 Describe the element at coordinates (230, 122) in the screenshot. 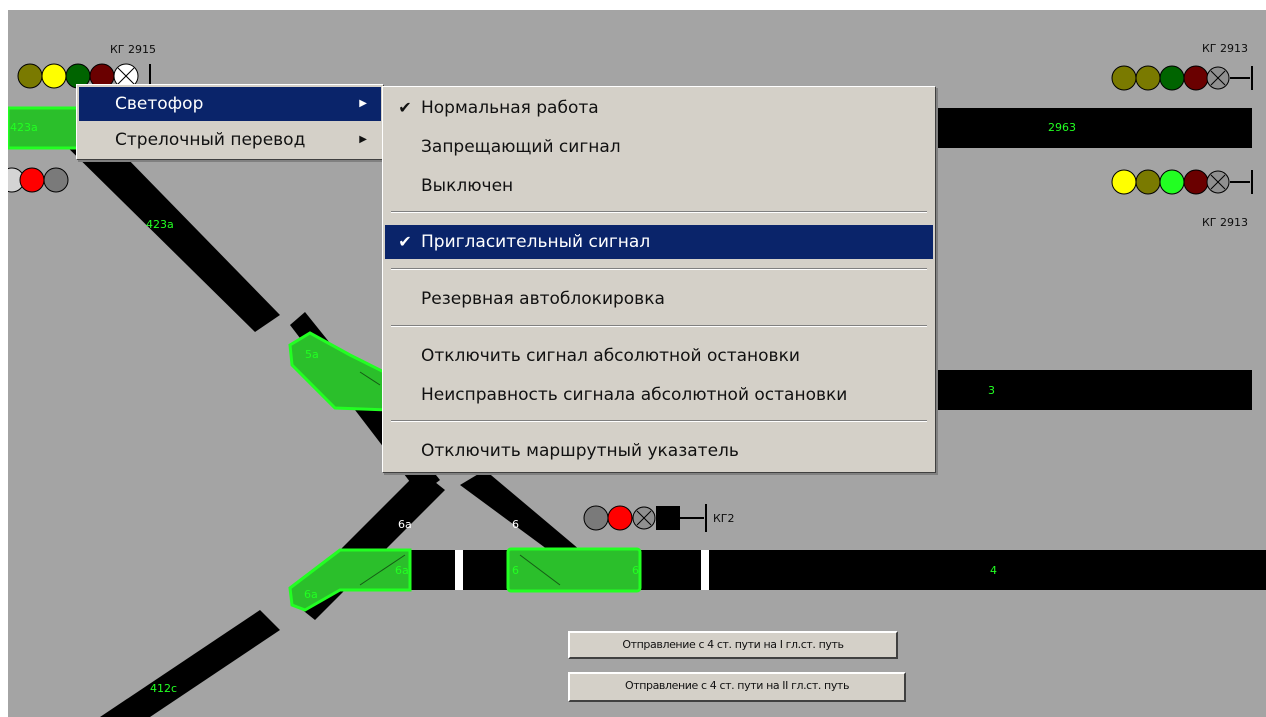

I see `context-menu: Светофор ▶ Стрелочный перевод ▶` at that location.